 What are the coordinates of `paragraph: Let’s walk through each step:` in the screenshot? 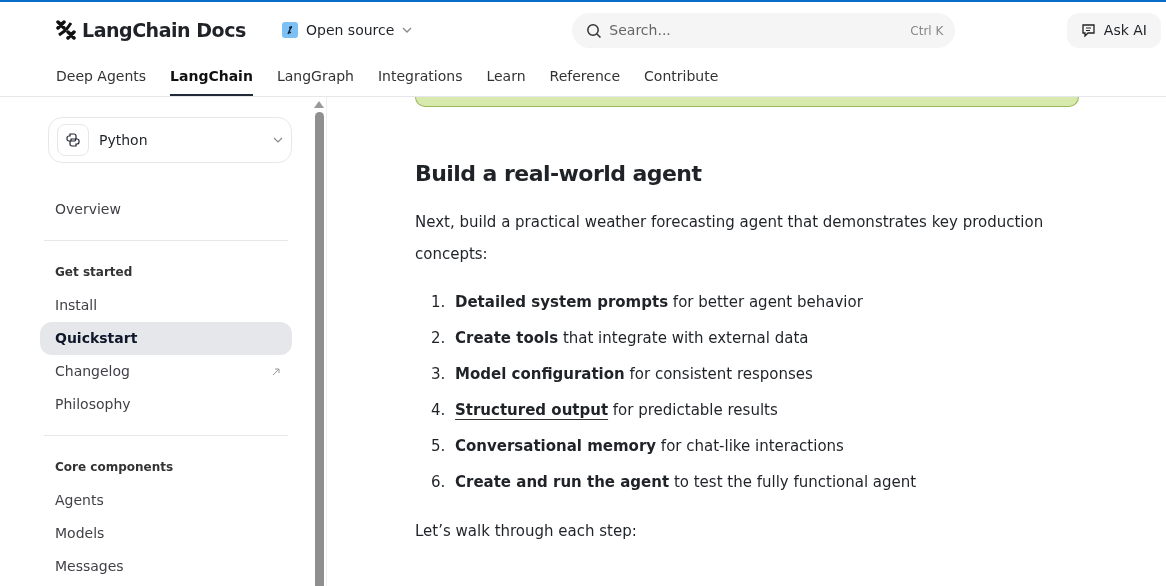 It's located at (526, 531).